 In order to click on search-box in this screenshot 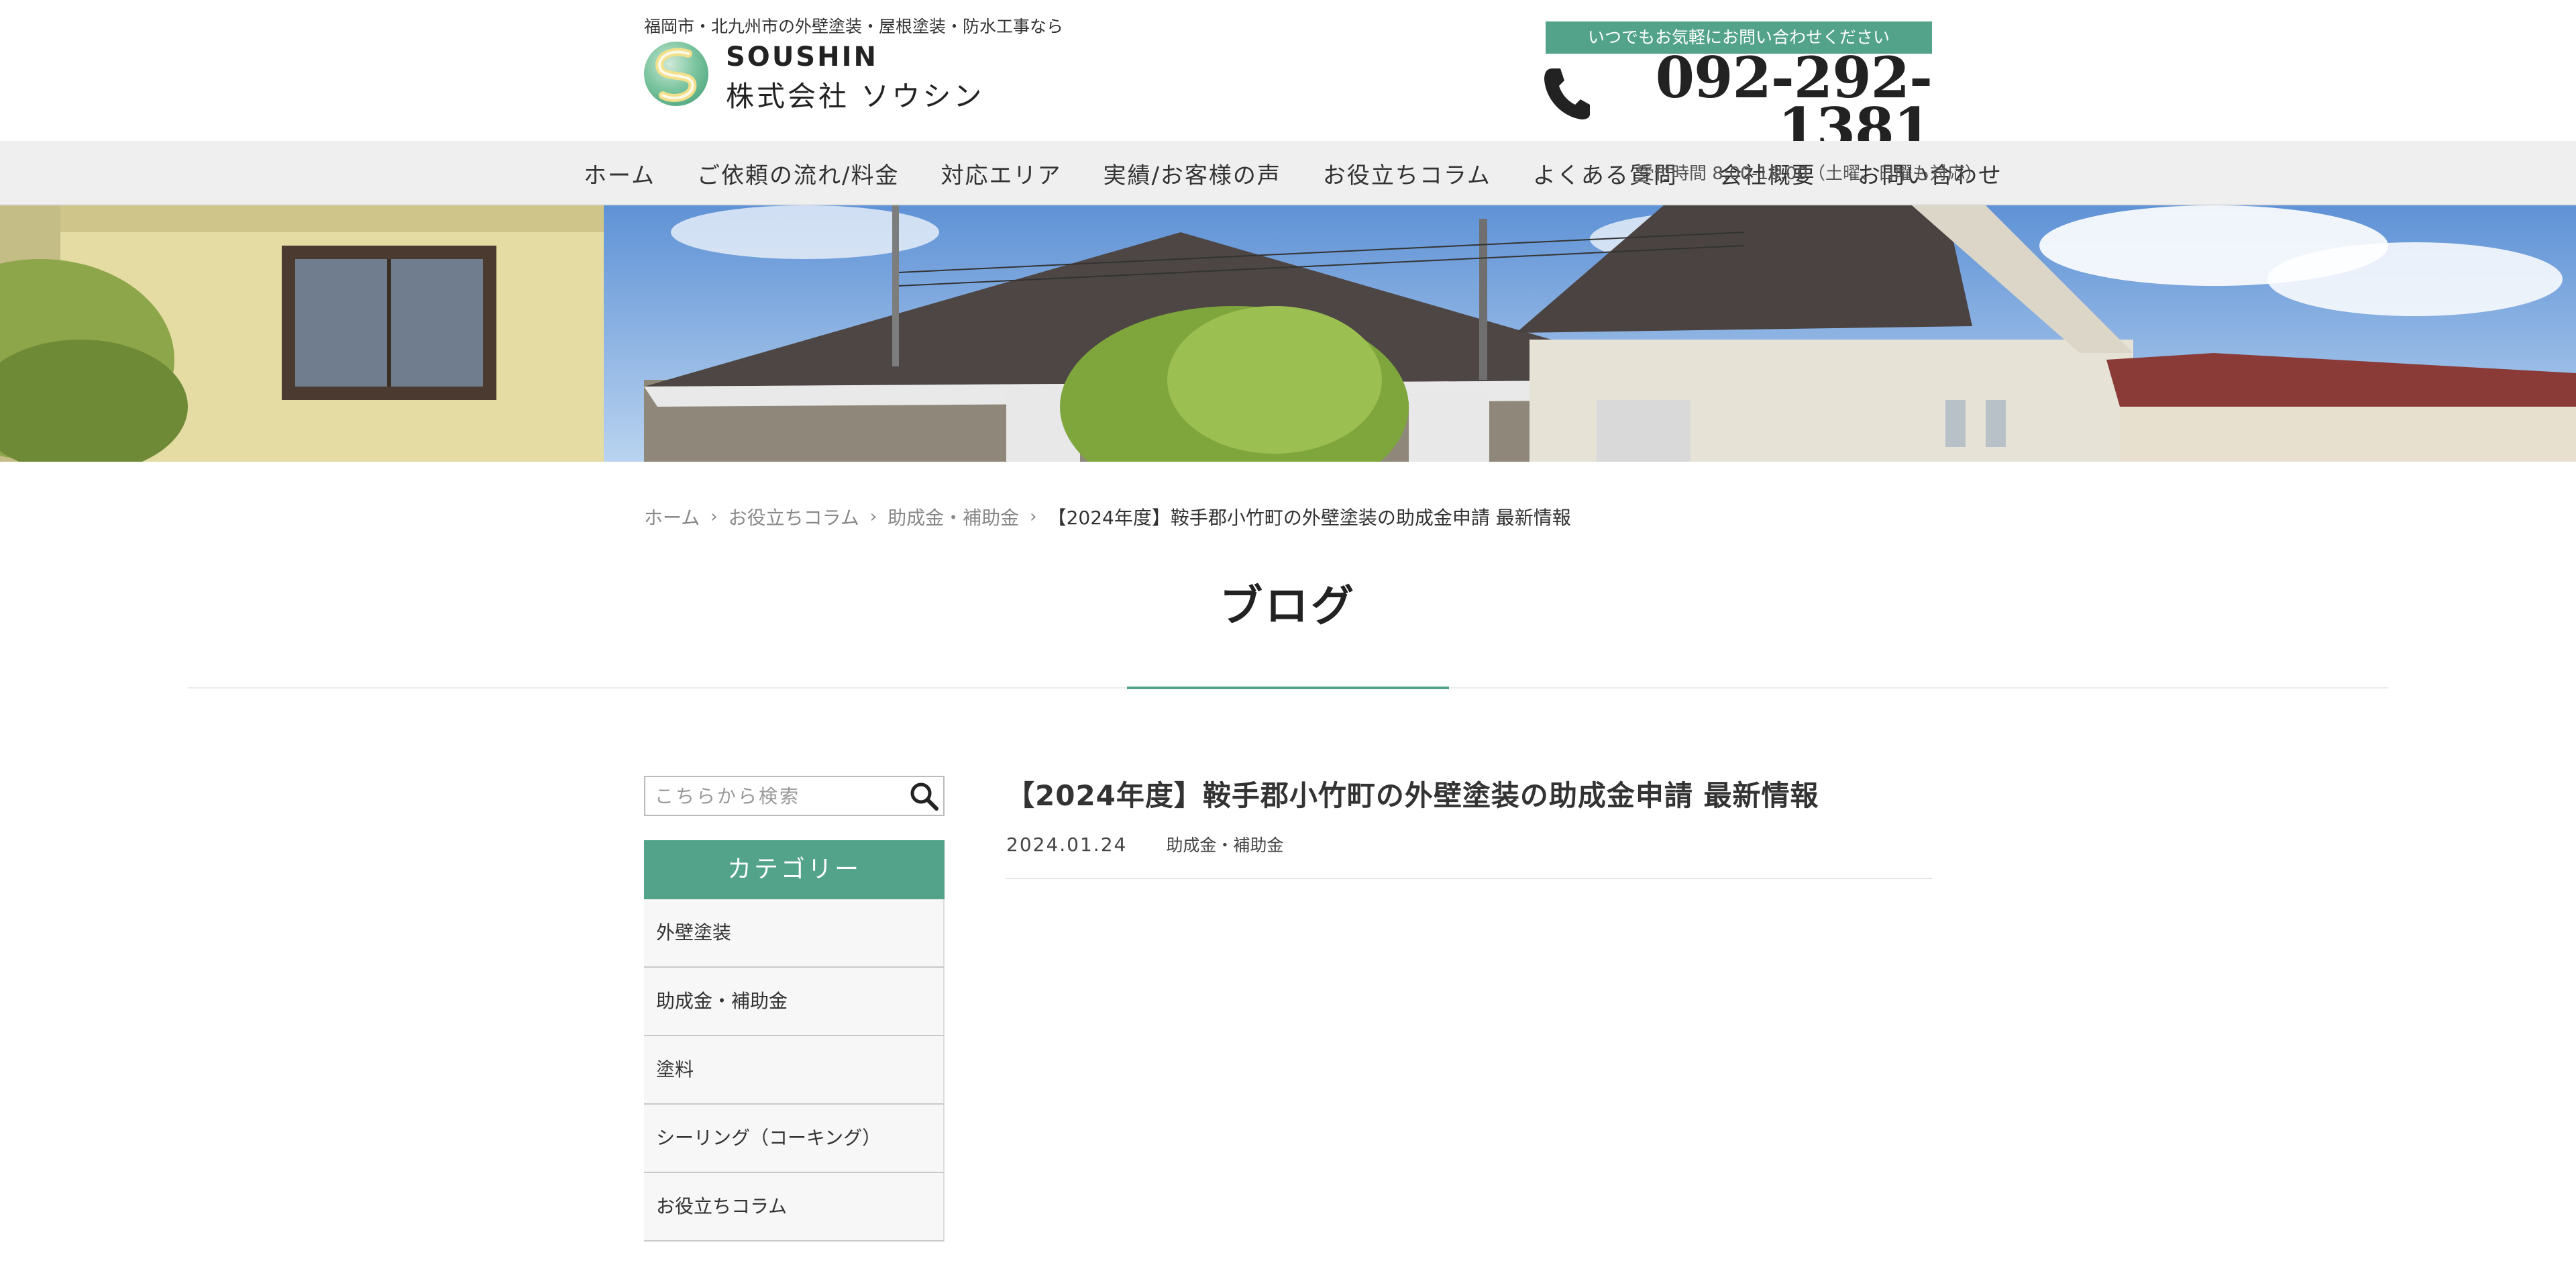, I will do `click(794, 796)`.